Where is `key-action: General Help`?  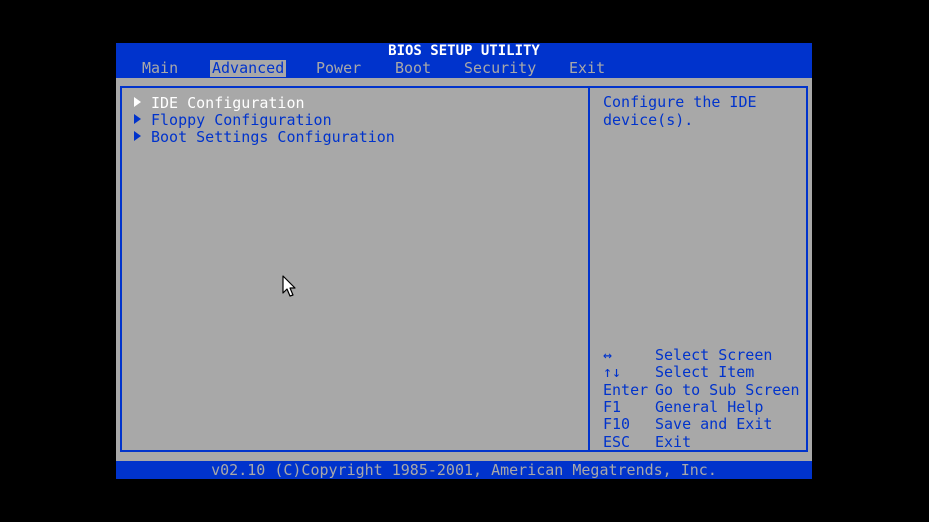 key-action: General Help is located at coordinates (709, 407).